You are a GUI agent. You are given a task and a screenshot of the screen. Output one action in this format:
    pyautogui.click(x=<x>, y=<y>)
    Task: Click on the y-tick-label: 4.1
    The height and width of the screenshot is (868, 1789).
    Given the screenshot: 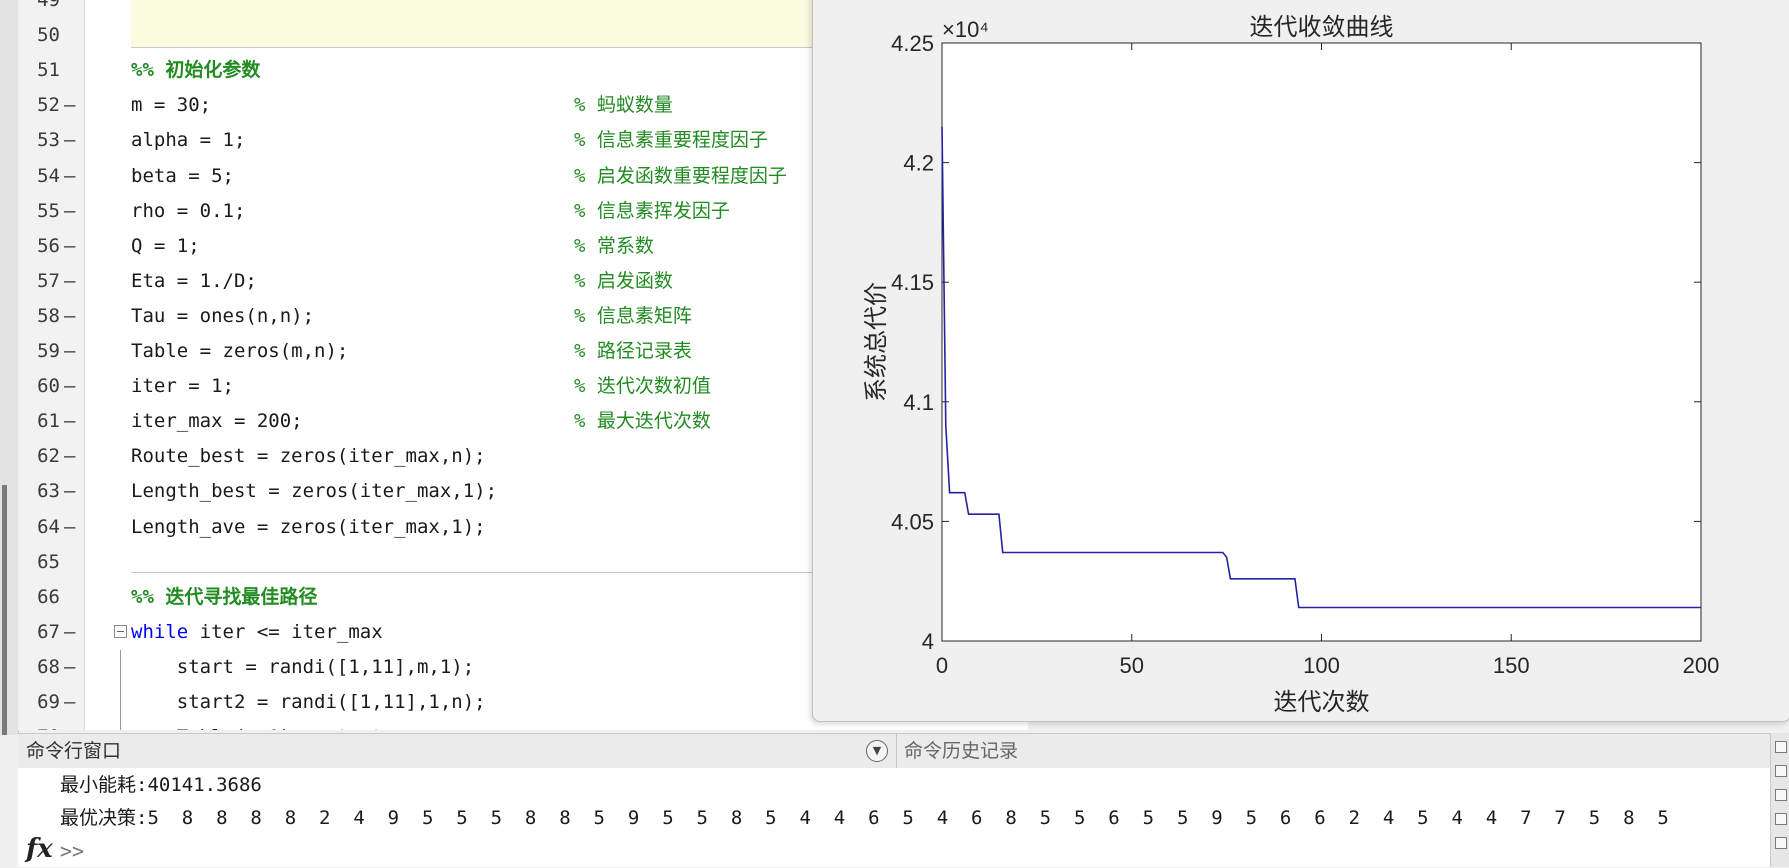 What is the action you would take?
    pyautogui.click(x=918, y=402)
    